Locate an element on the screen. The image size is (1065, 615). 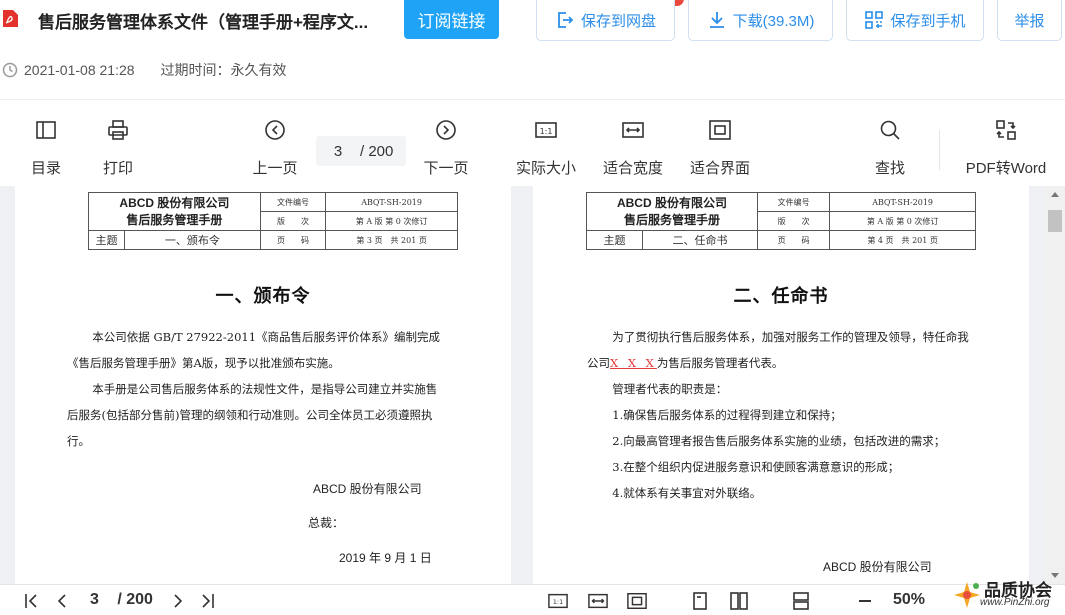
fit-width-button: 适合宽度 is located at coordinates (633, 148).